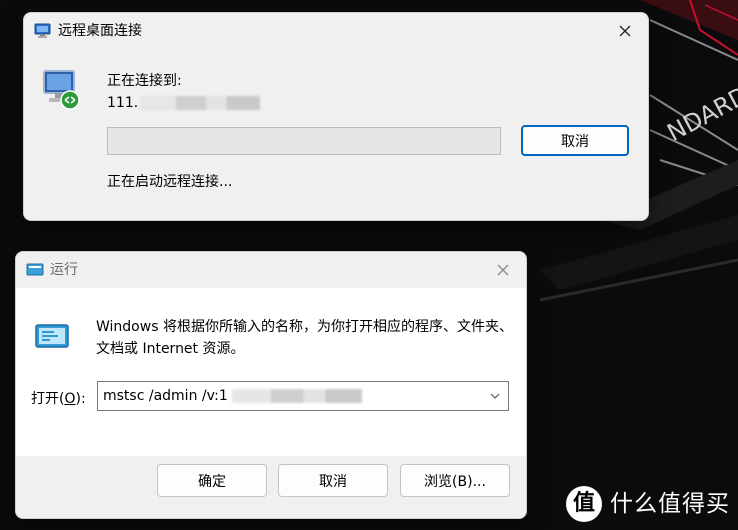 The height and width of the screenshot is (530, 738). Describe the element at coordinates (271, 270) in the screenshot. I see `run-titlebar: 运行` at that location.